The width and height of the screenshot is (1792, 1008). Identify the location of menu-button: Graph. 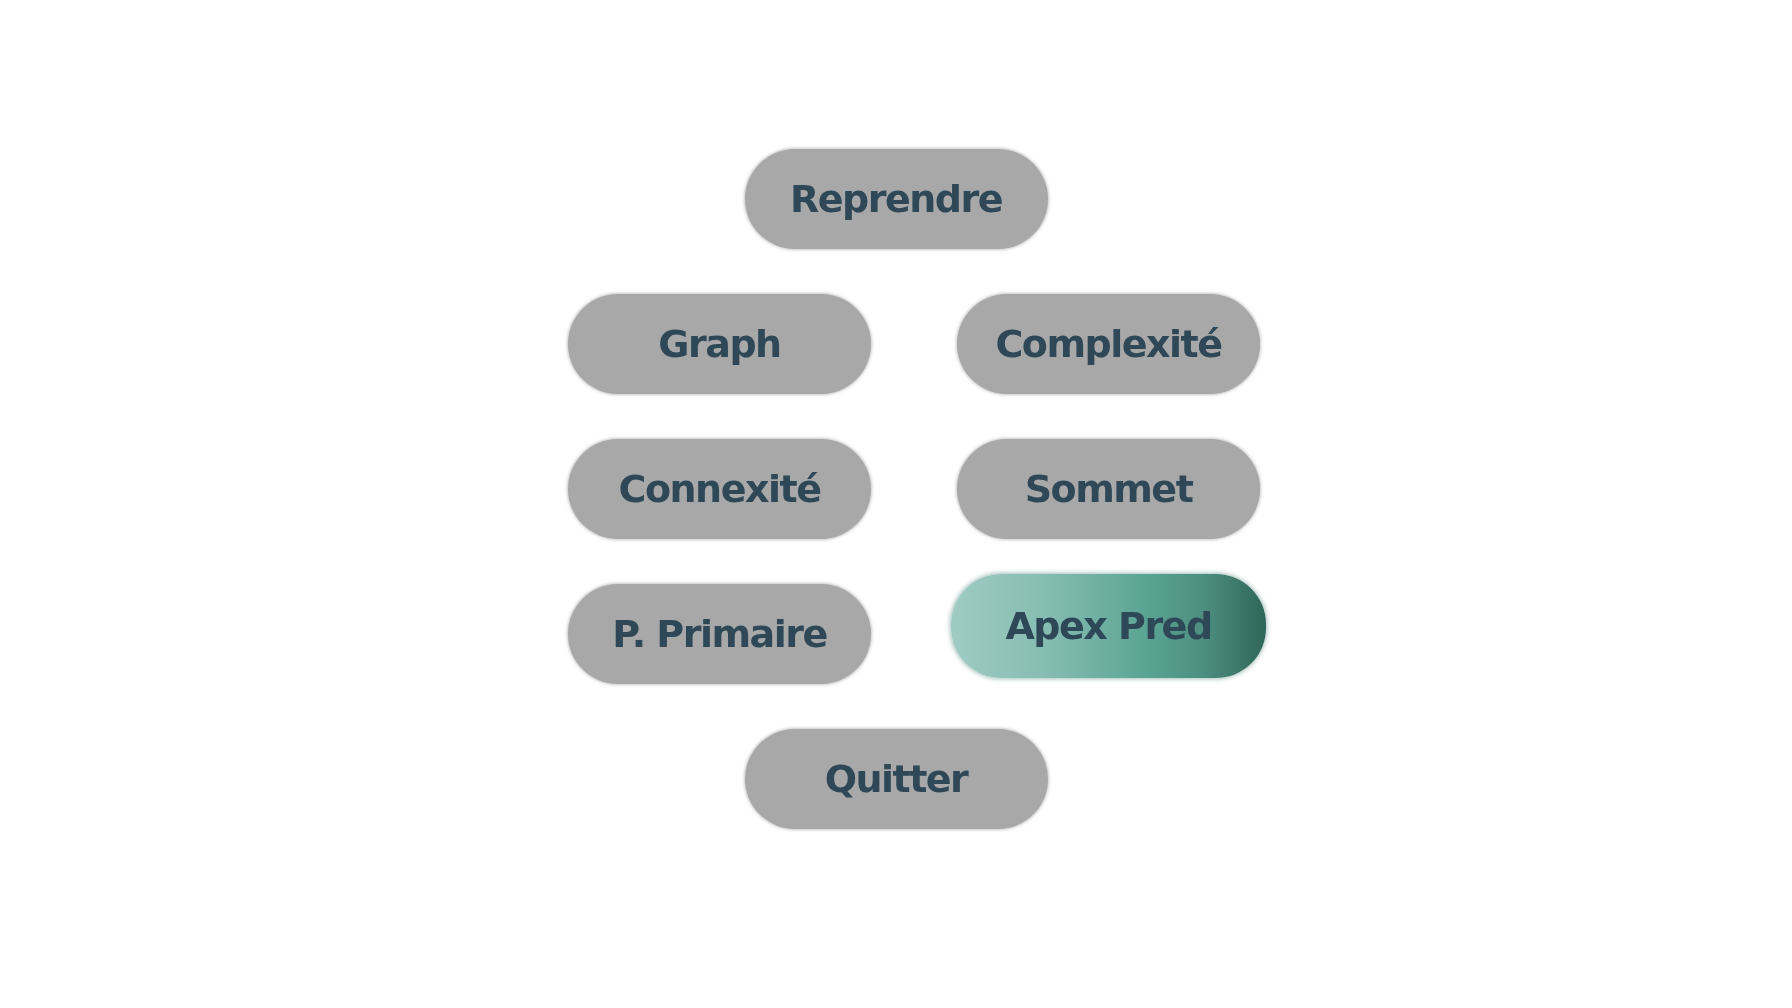
(719, 344).